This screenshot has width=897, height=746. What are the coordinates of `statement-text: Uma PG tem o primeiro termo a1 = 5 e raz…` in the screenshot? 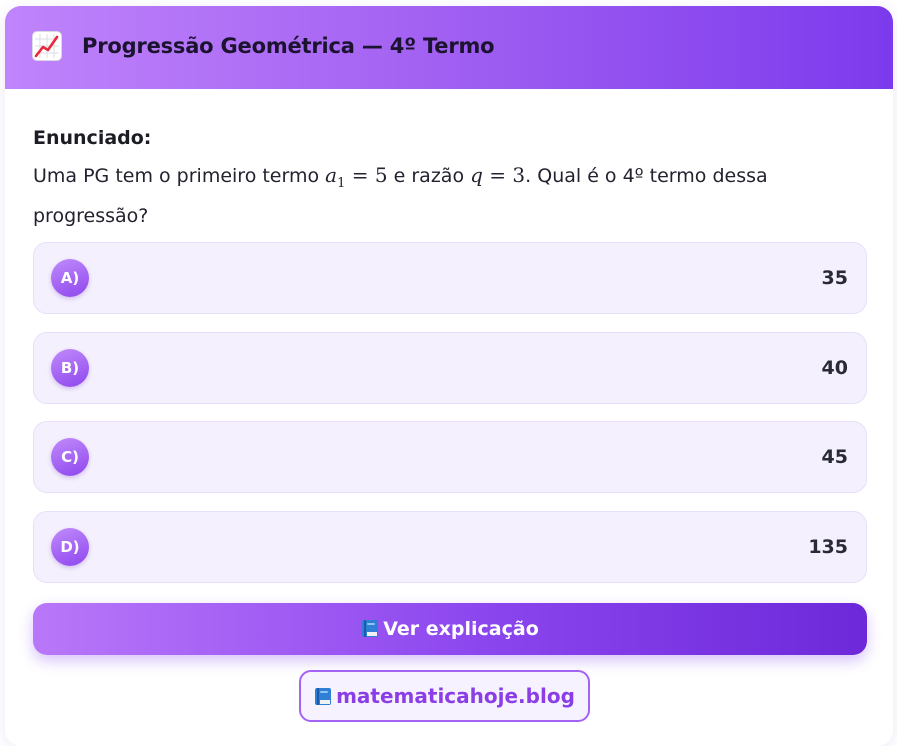 It's located at (443, 196).